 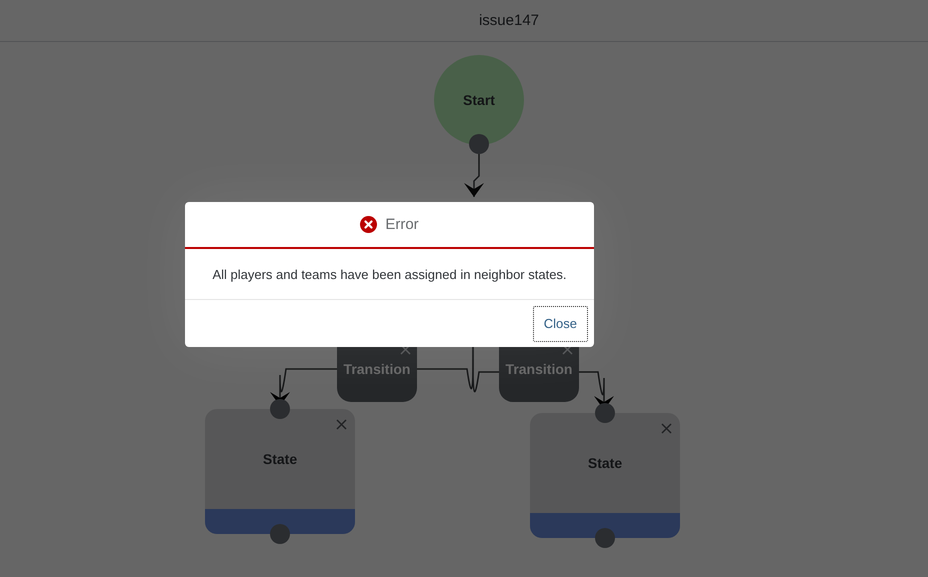 I want to click on close-button: Close, so click(x=560, y=324).